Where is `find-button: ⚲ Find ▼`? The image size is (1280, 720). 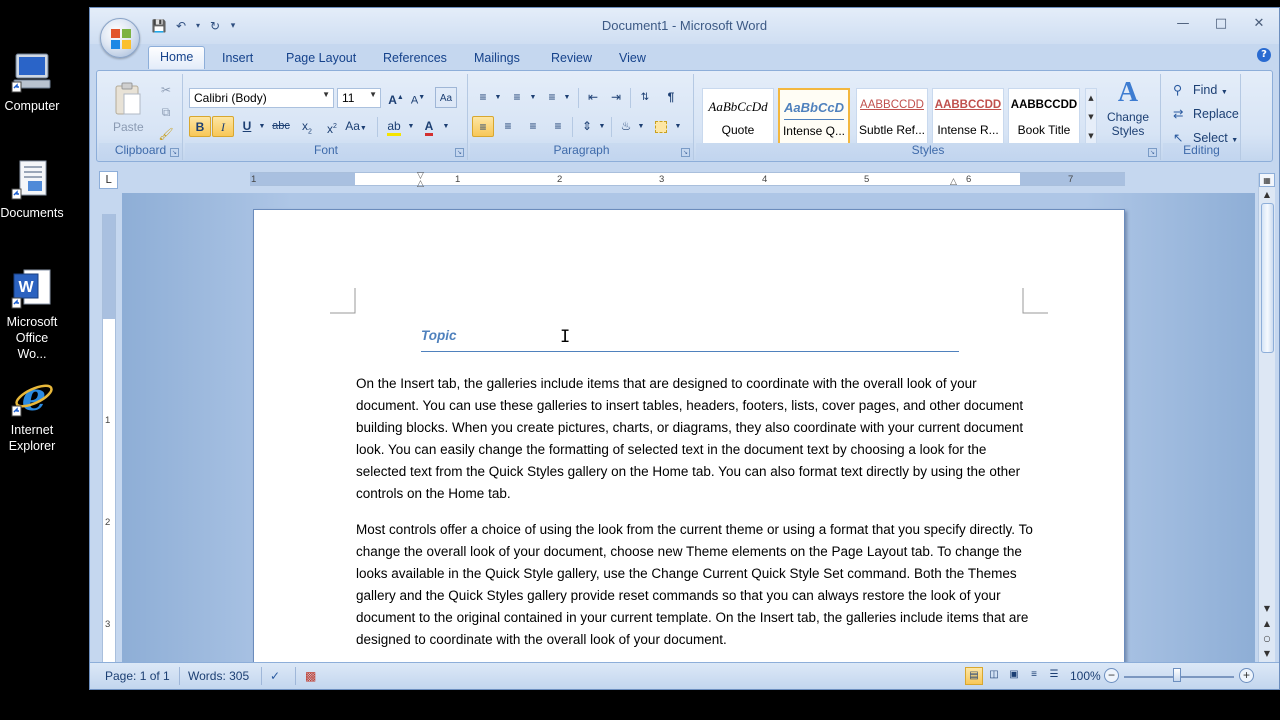
find-button: ⚲ Find ▼ is located at coordinates (1200, 89).